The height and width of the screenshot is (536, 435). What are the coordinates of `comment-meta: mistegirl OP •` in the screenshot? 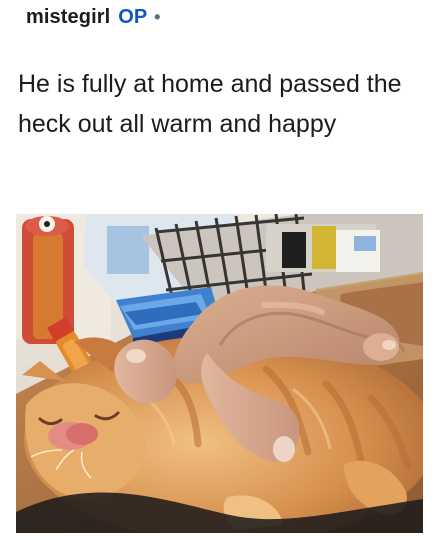 It's located at (93, 17).